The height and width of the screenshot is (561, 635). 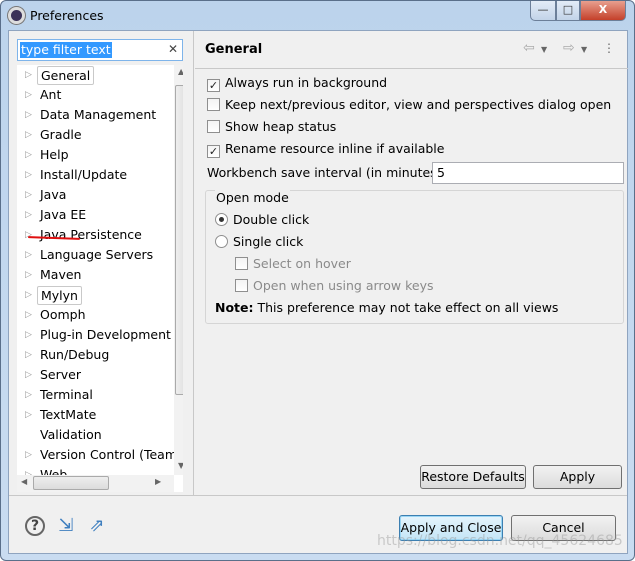 I want to click on page-title: General, so click(x=234, y=49).